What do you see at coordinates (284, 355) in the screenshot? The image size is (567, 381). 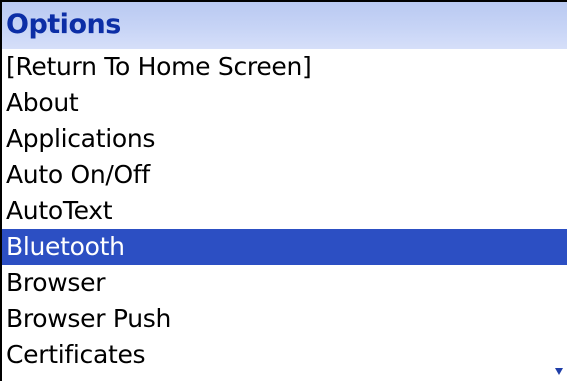 I see `menu-item-certificates: Certificates` at bounding box center [284, 355].